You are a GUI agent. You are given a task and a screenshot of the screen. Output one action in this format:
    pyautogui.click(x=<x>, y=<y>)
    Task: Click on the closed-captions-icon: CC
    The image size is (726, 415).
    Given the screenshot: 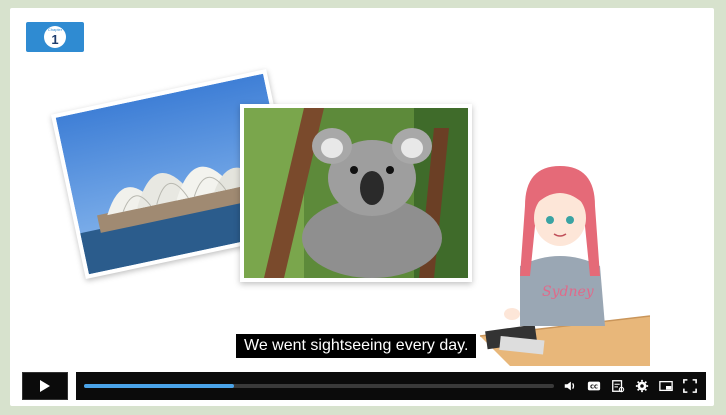 What is the action you would take?
    pyautogui.click(x=594, y=385)
    